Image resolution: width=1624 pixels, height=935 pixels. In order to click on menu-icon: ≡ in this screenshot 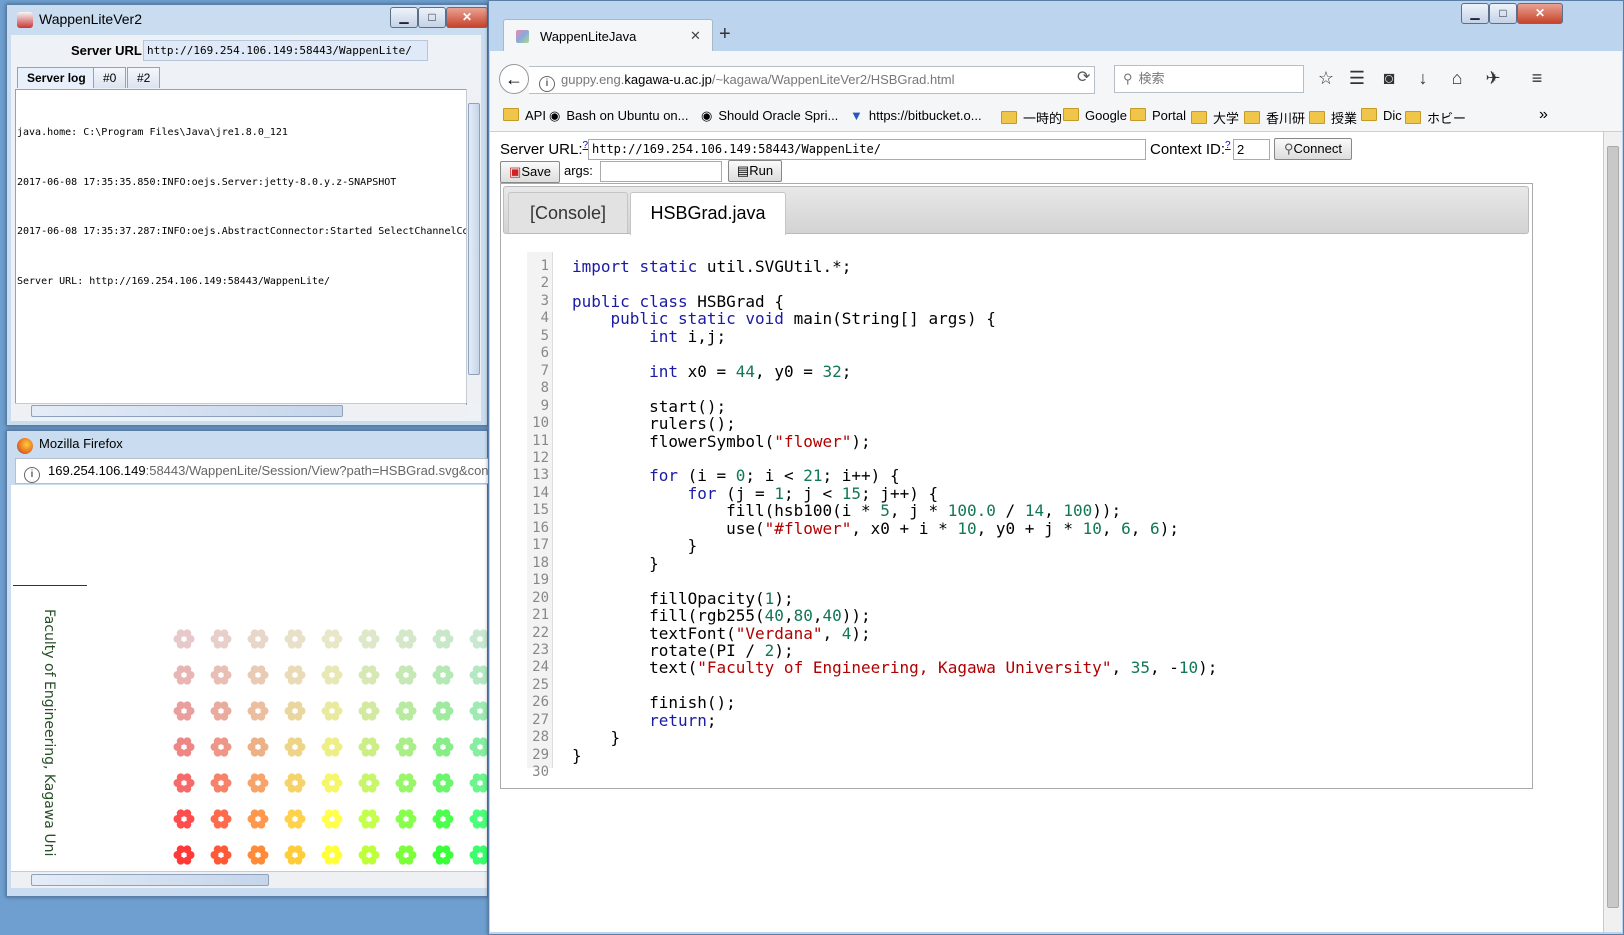, I will do `click(1537, 78)`.